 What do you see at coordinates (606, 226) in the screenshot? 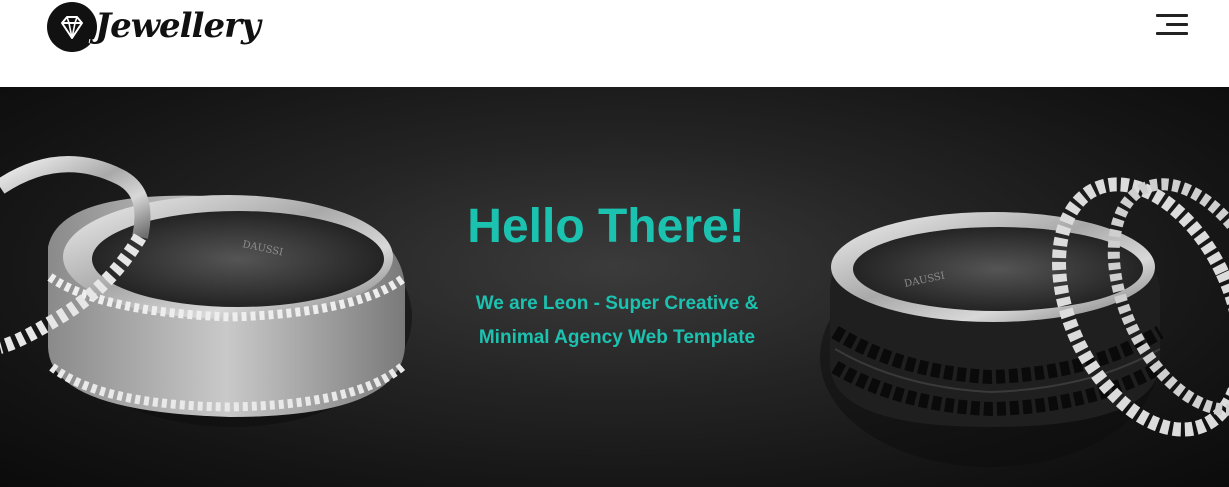
I see `hero-title: Hello There!` at bounding box center [606, 226].